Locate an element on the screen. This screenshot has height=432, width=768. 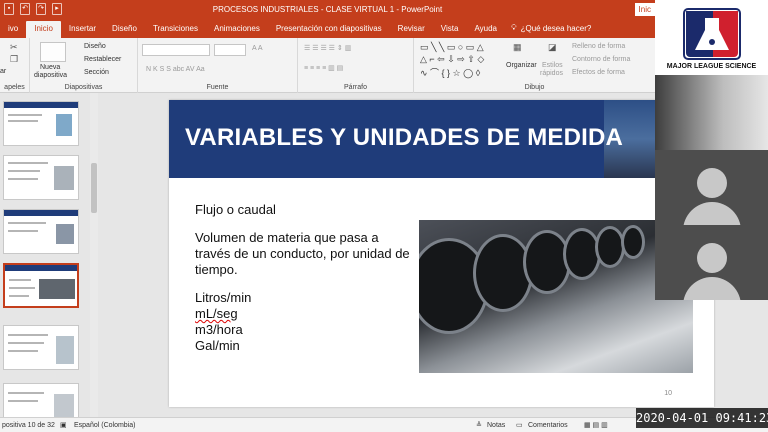
major-league-science-logo is located at coordinates (712, 34).